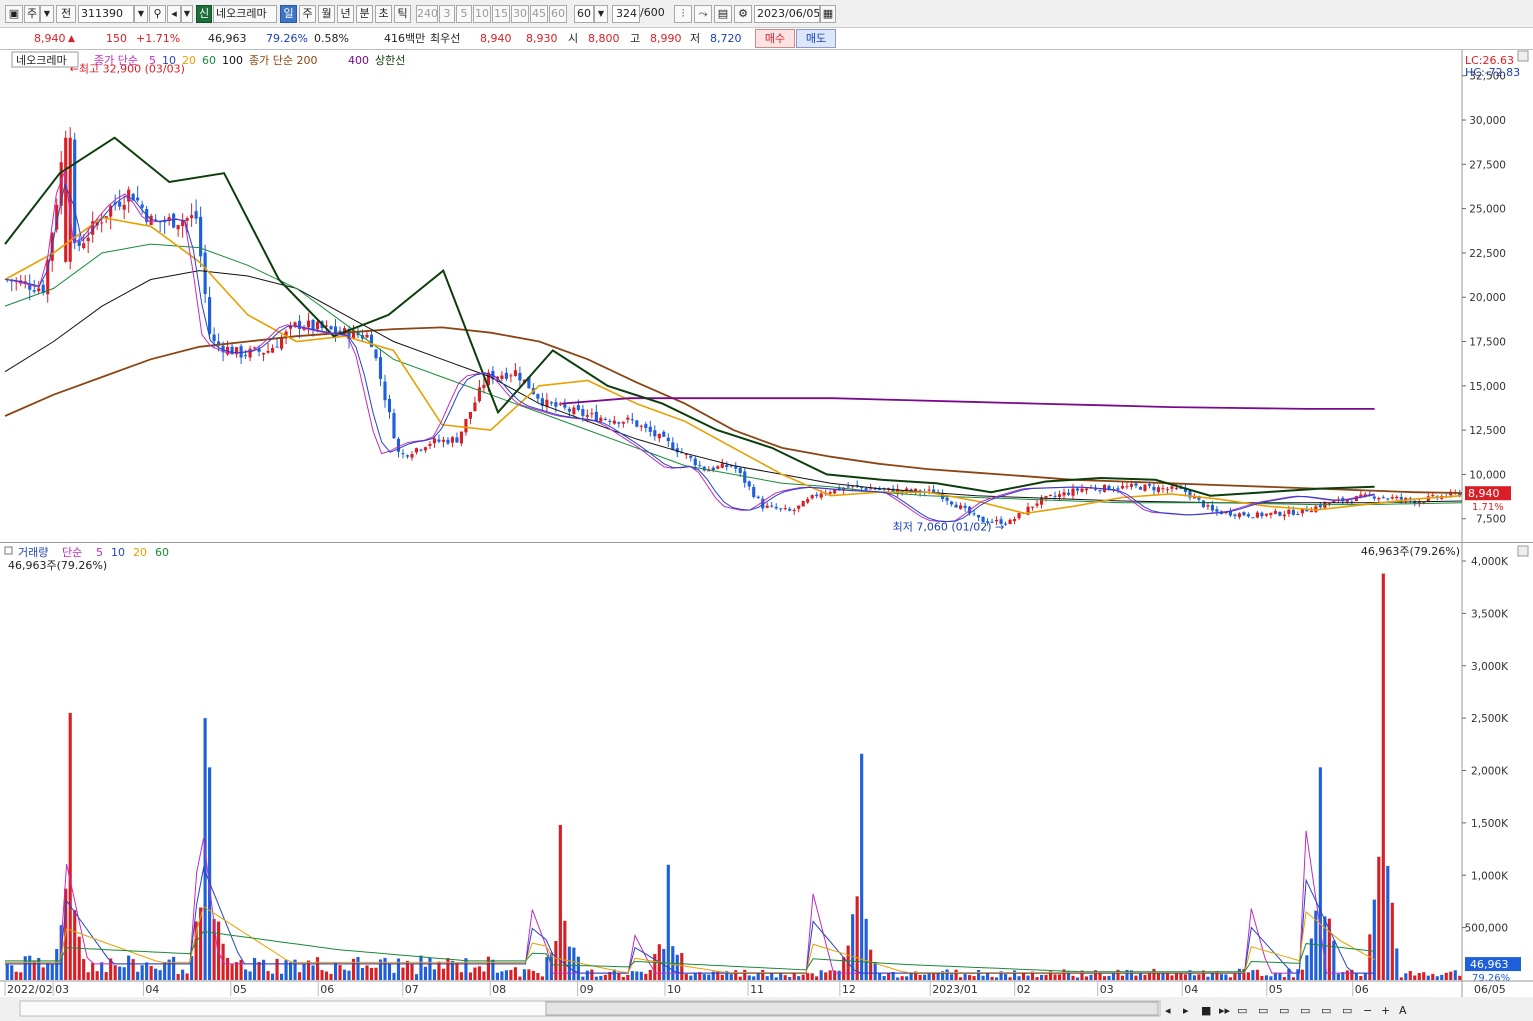 The height and width of the screenshot is (1021, 1533). Describe the element at coordinates (558, 14) in the screenshot. I see `interval-button-60: 60` at that location.